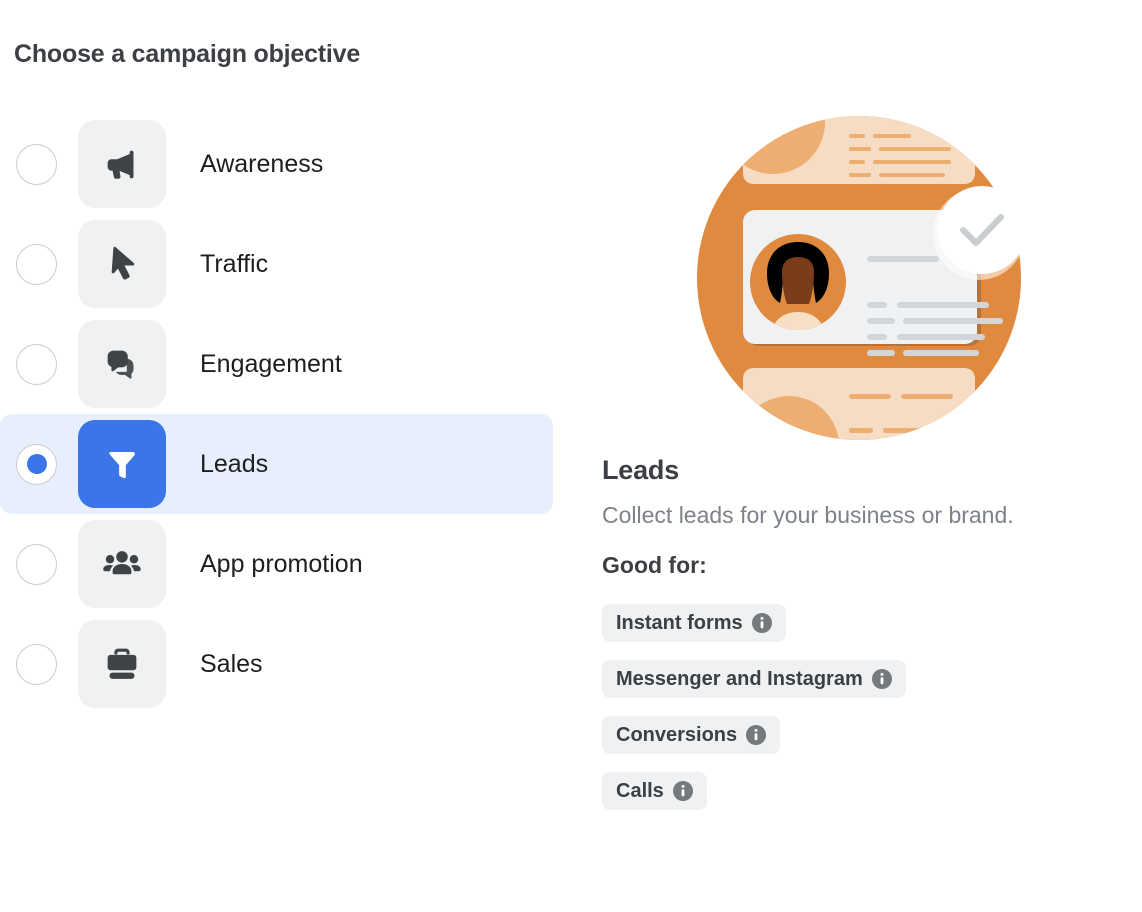 The image size is (1142, 912). I want to click on radio-sales, so click(36, 664).